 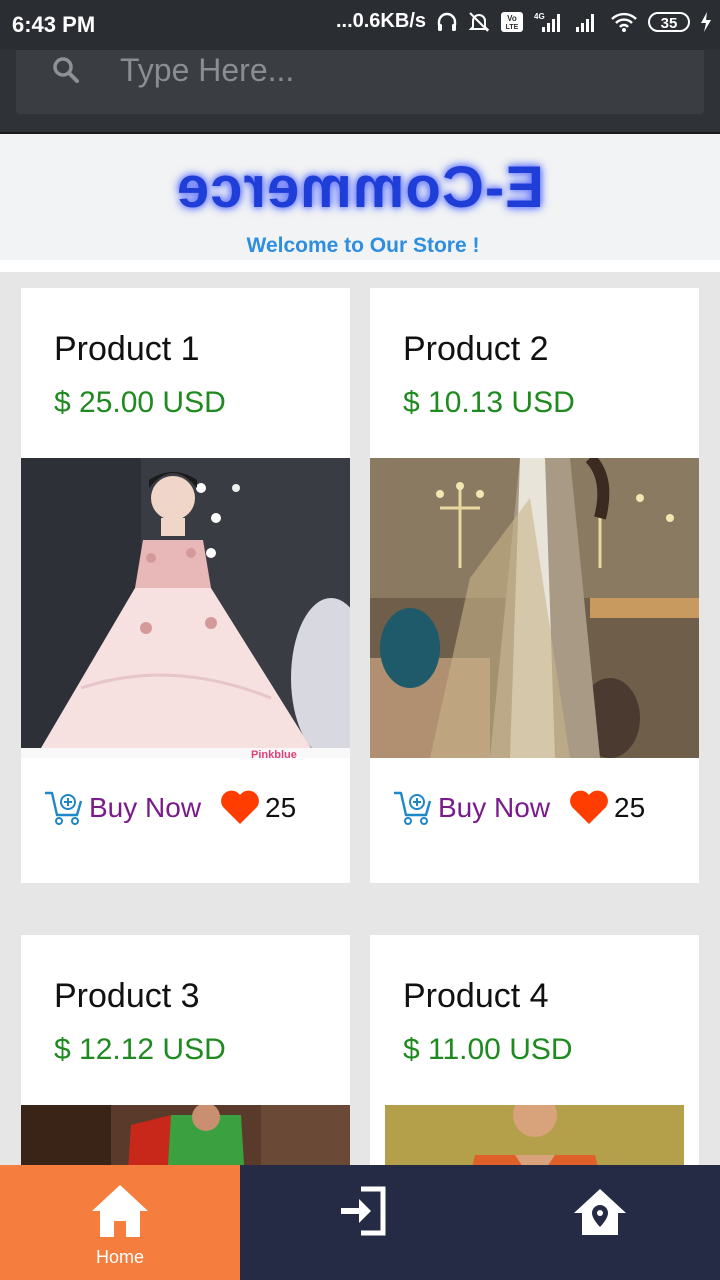 I want to click on home-icon, so click(x=120, y=1211).